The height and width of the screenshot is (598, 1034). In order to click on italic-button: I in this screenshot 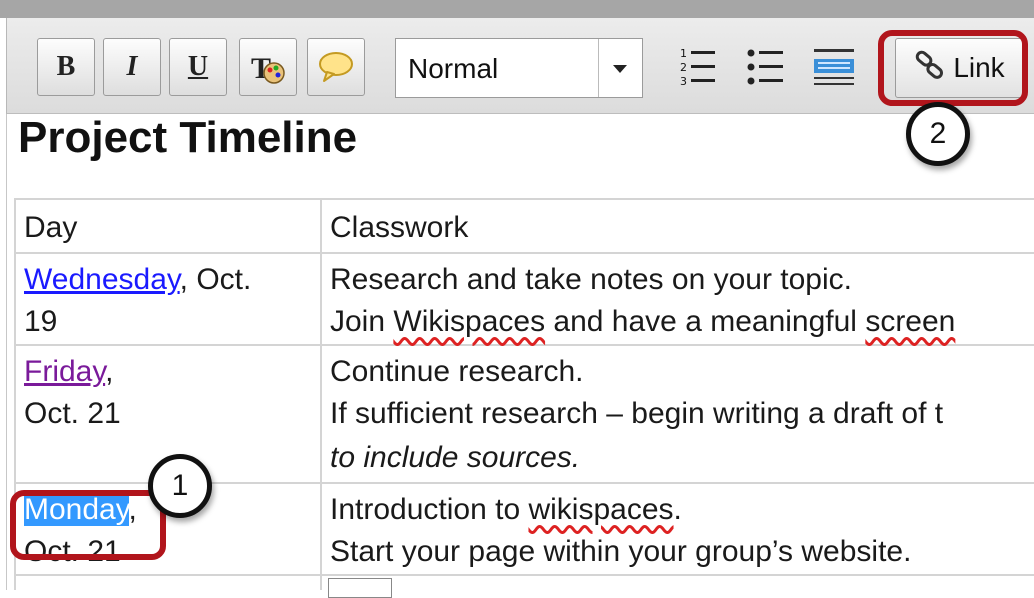, I will do `click(132, 67)`.